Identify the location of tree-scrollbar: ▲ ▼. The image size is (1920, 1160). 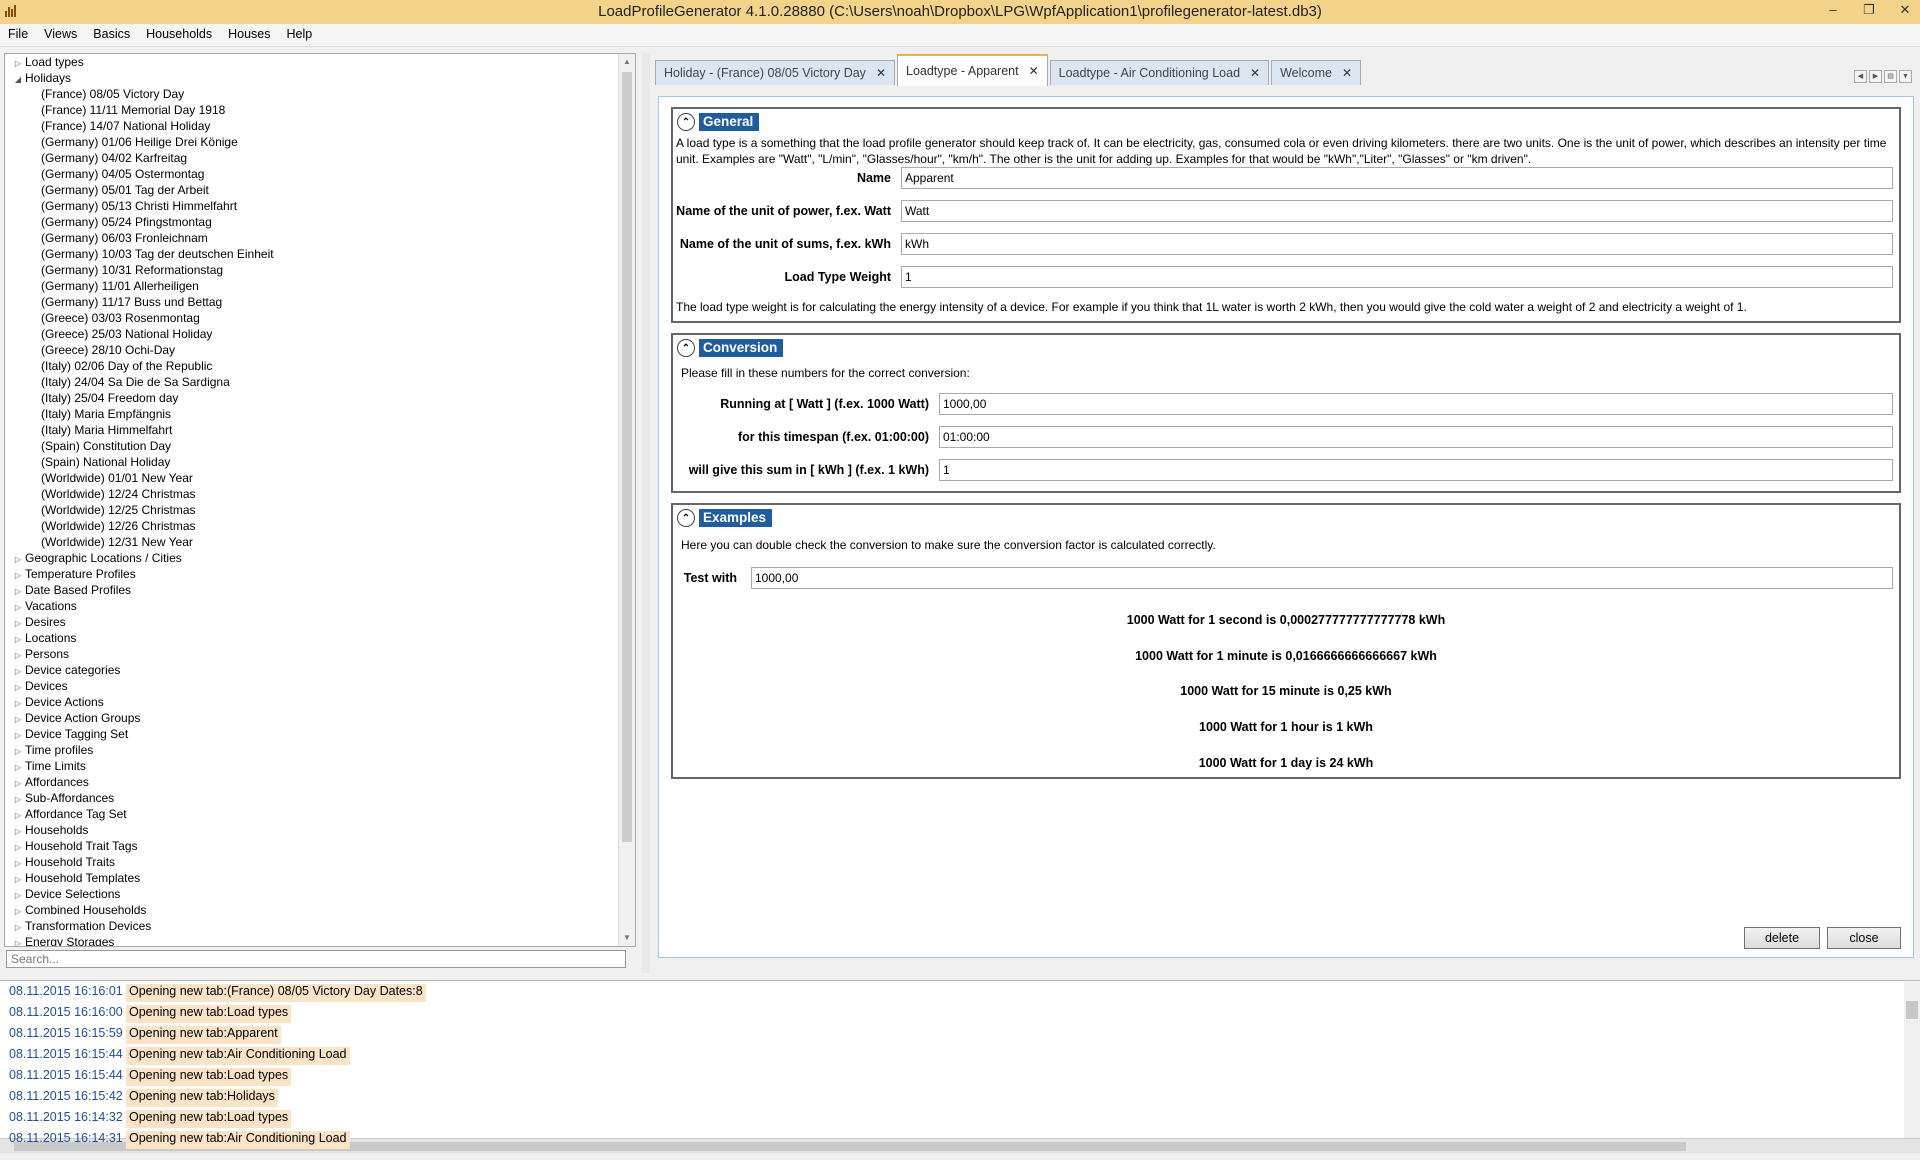
(626, 500).